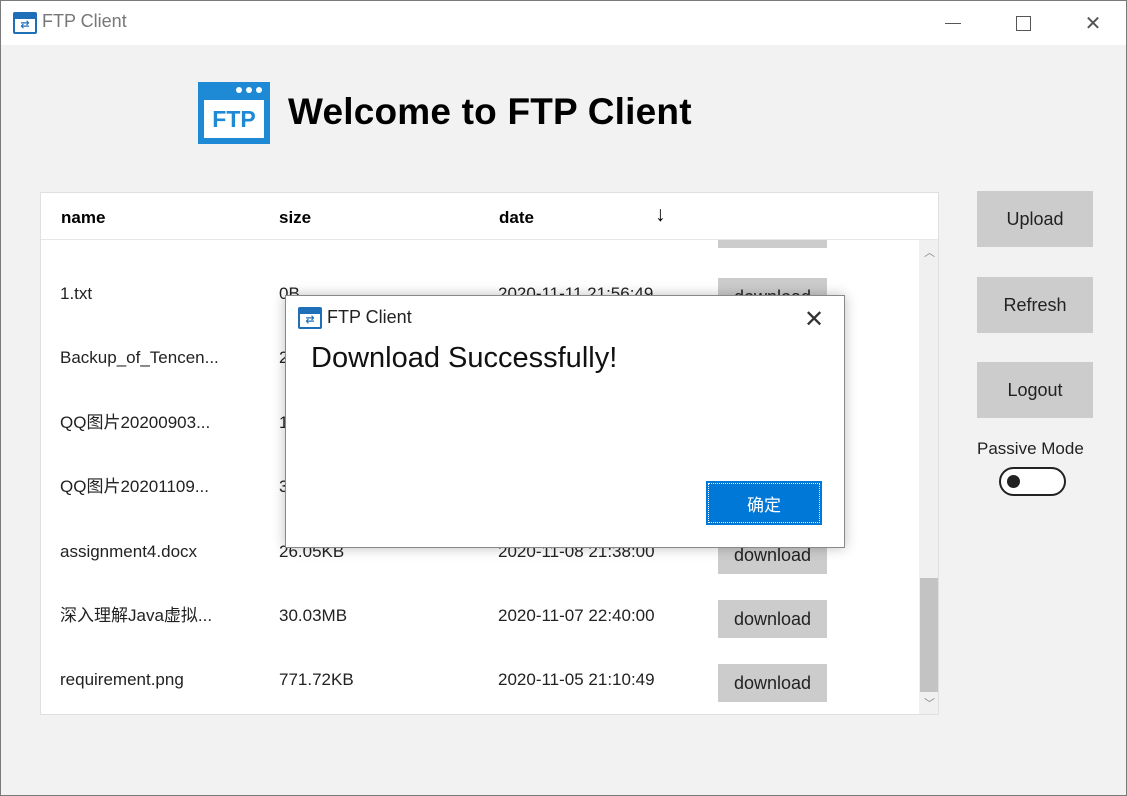 The height and width of the screenshot is (796, 1127). Describe the element at coordinates (929, 635) in the screenshot. I see `scrollbar-thumb` at that location.